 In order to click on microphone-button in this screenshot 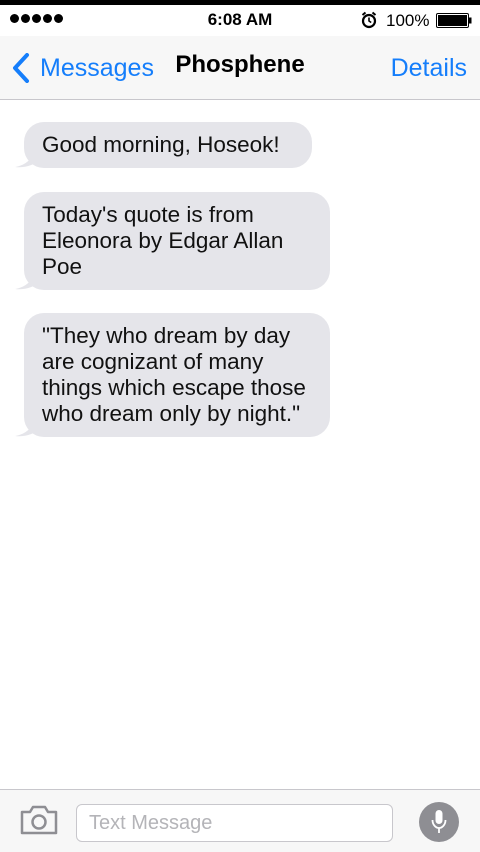, I will do `click(439, 822)`.